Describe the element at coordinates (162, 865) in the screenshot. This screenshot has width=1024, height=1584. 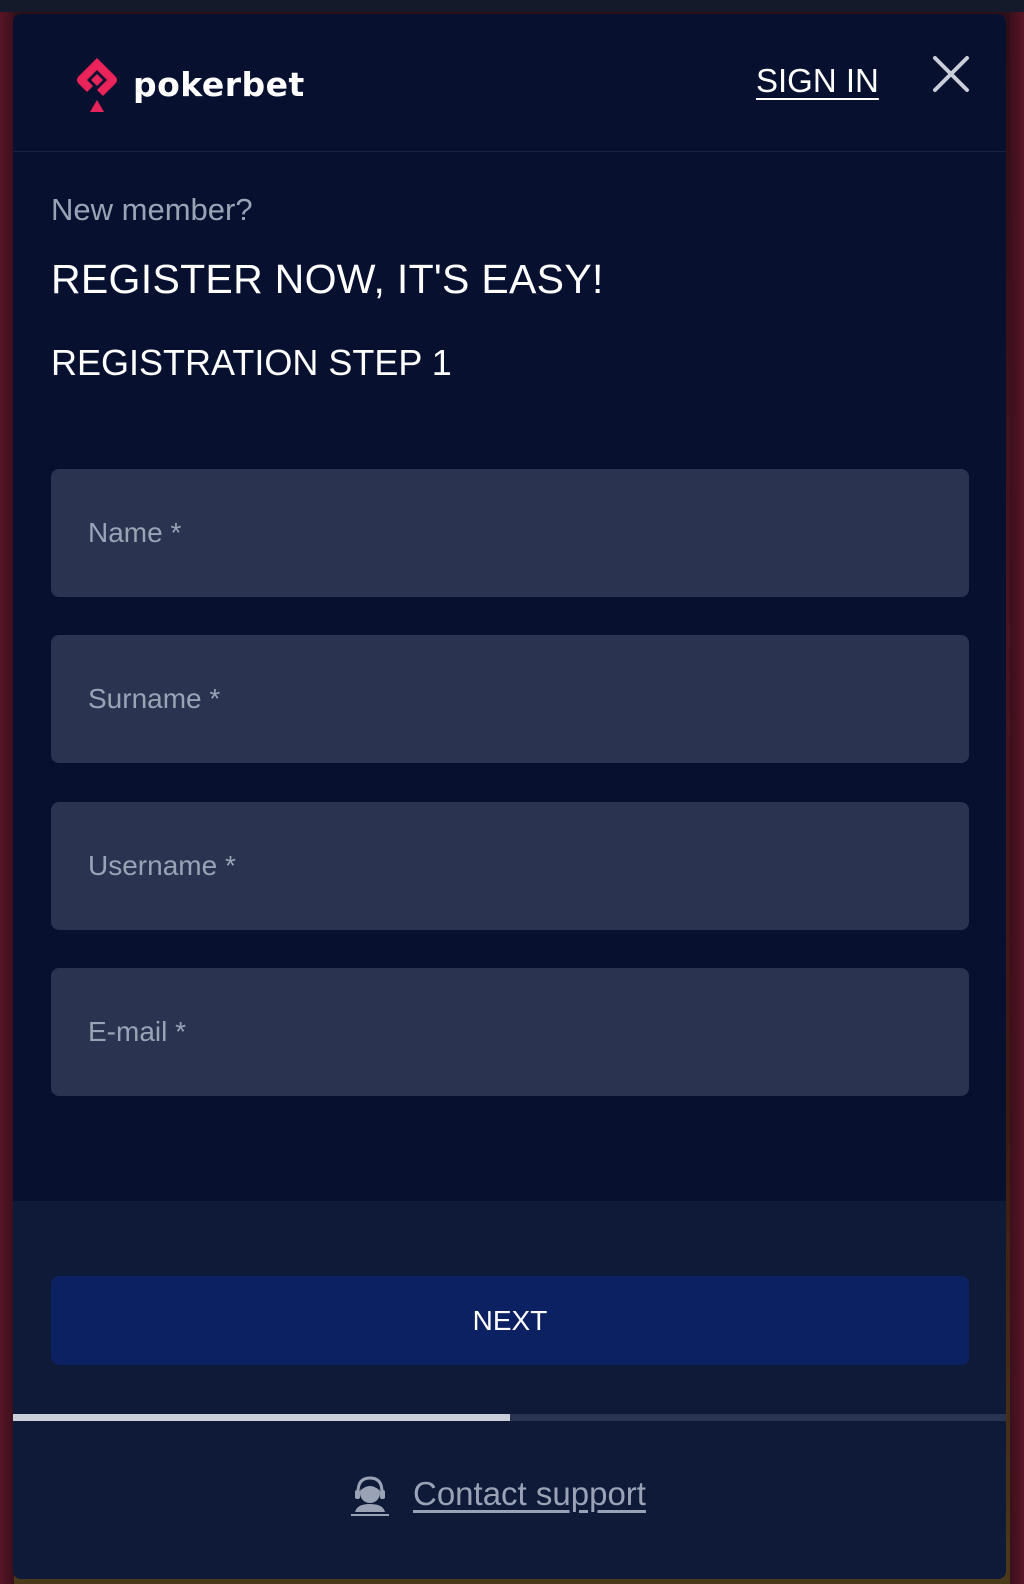
I see `username-field-placeholder: Username *` at that location.